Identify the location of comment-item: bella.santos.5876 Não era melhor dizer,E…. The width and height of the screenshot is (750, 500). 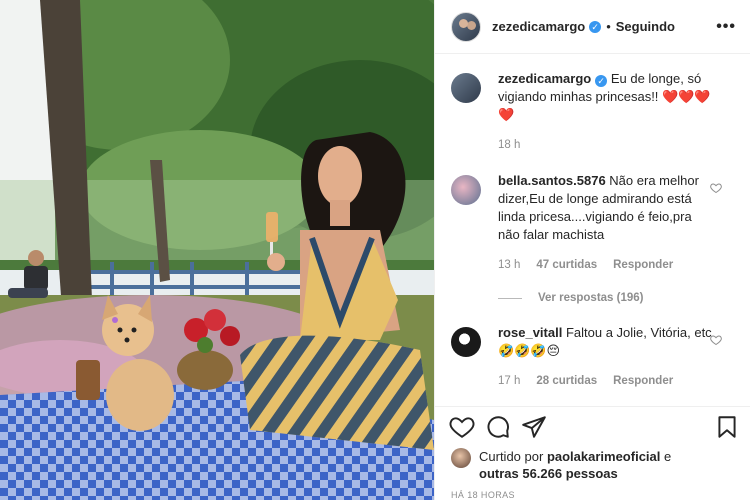
(593, 223).